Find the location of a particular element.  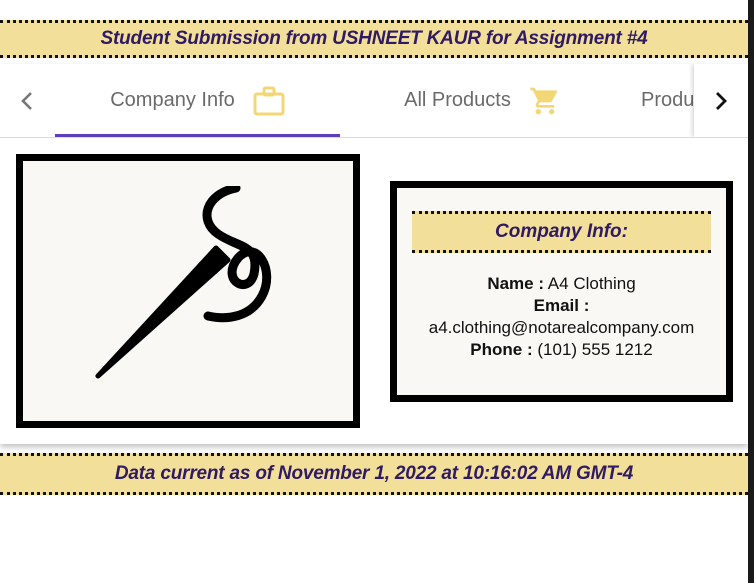

tab-label: Produ is located at coordinates (668, 100).